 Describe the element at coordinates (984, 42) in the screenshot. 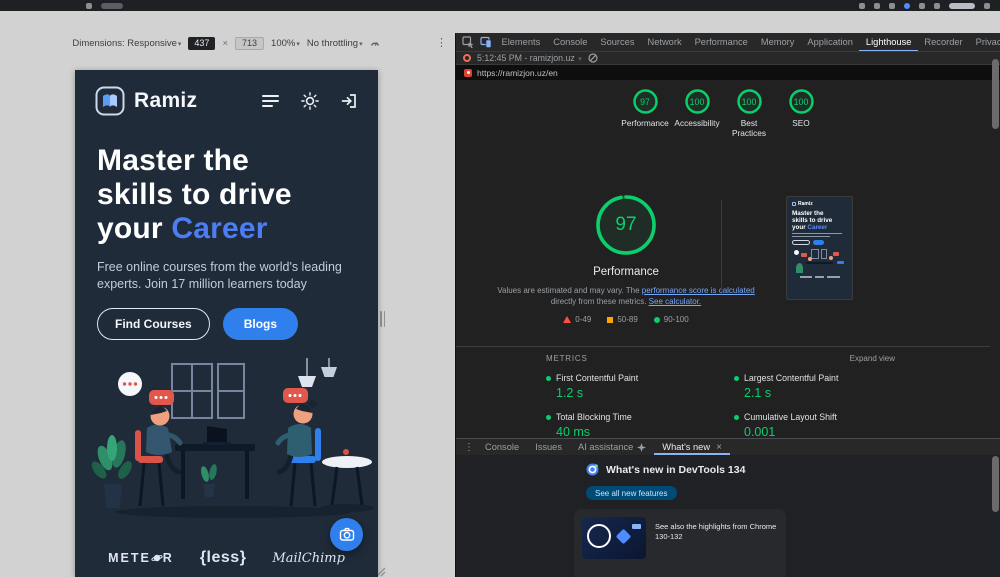

I see `tab-privacy-security: Privacy and security` at that location.